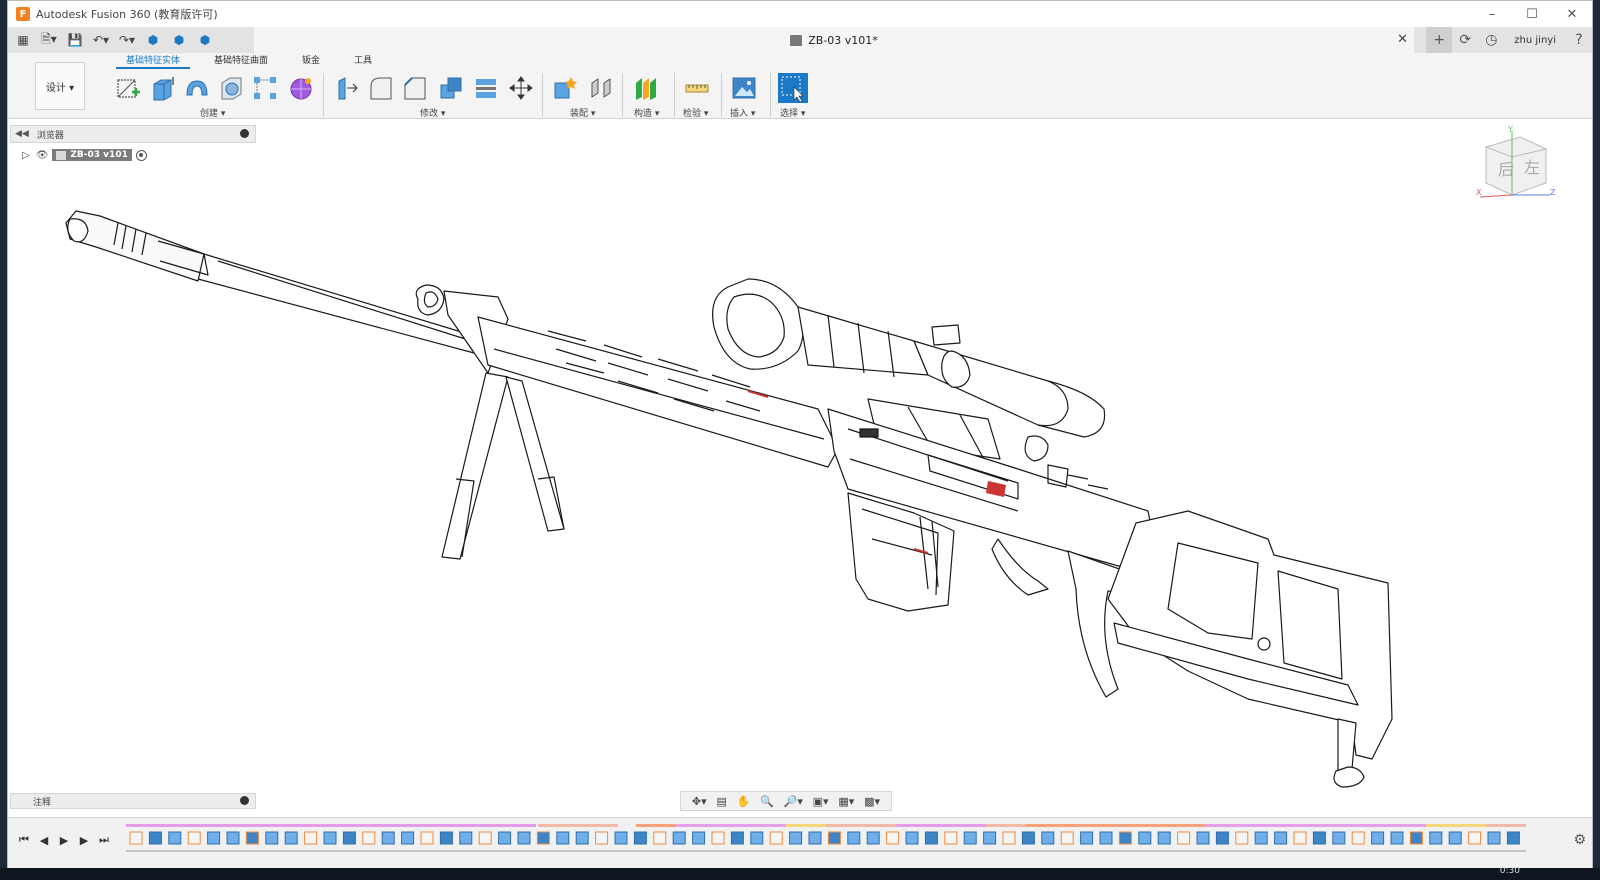  Describe the element at coordinates (415, 88) in the screenshot. I see `chamfer-icon` at that location.